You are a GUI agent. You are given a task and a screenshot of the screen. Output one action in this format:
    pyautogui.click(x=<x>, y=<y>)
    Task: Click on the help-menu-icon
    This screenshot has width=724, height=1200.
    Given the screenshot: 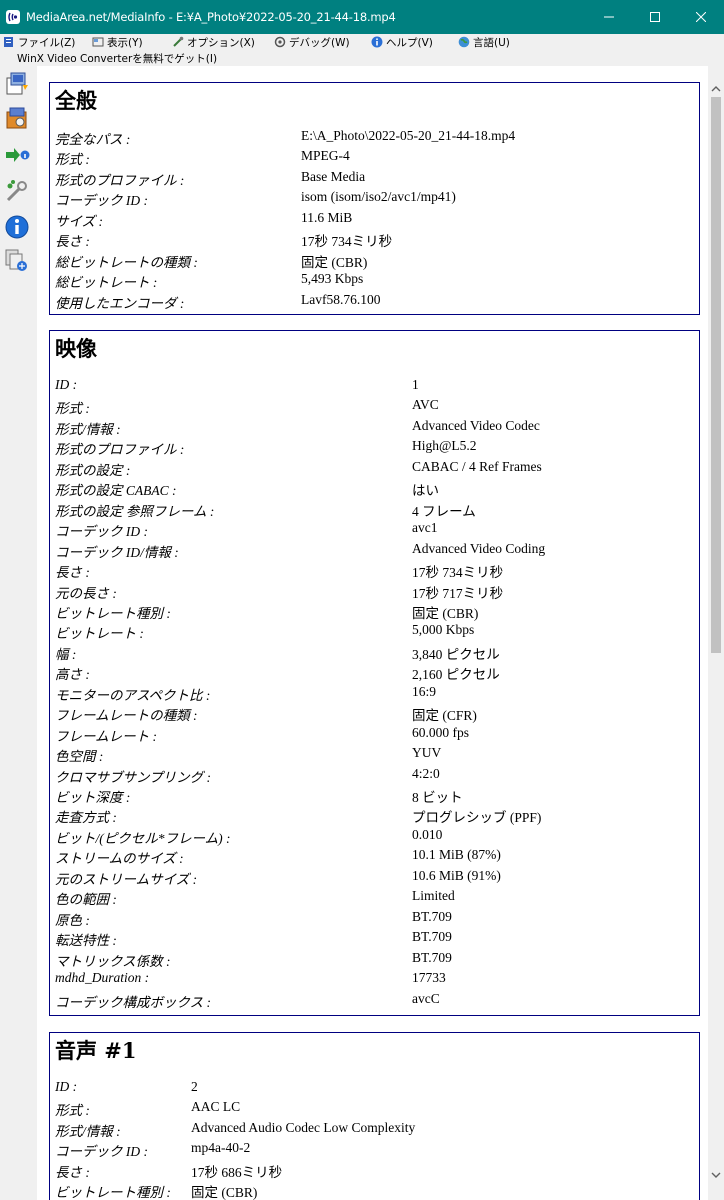 What is the action you would take?
    pyautogui.click(x=377, y=42)
    